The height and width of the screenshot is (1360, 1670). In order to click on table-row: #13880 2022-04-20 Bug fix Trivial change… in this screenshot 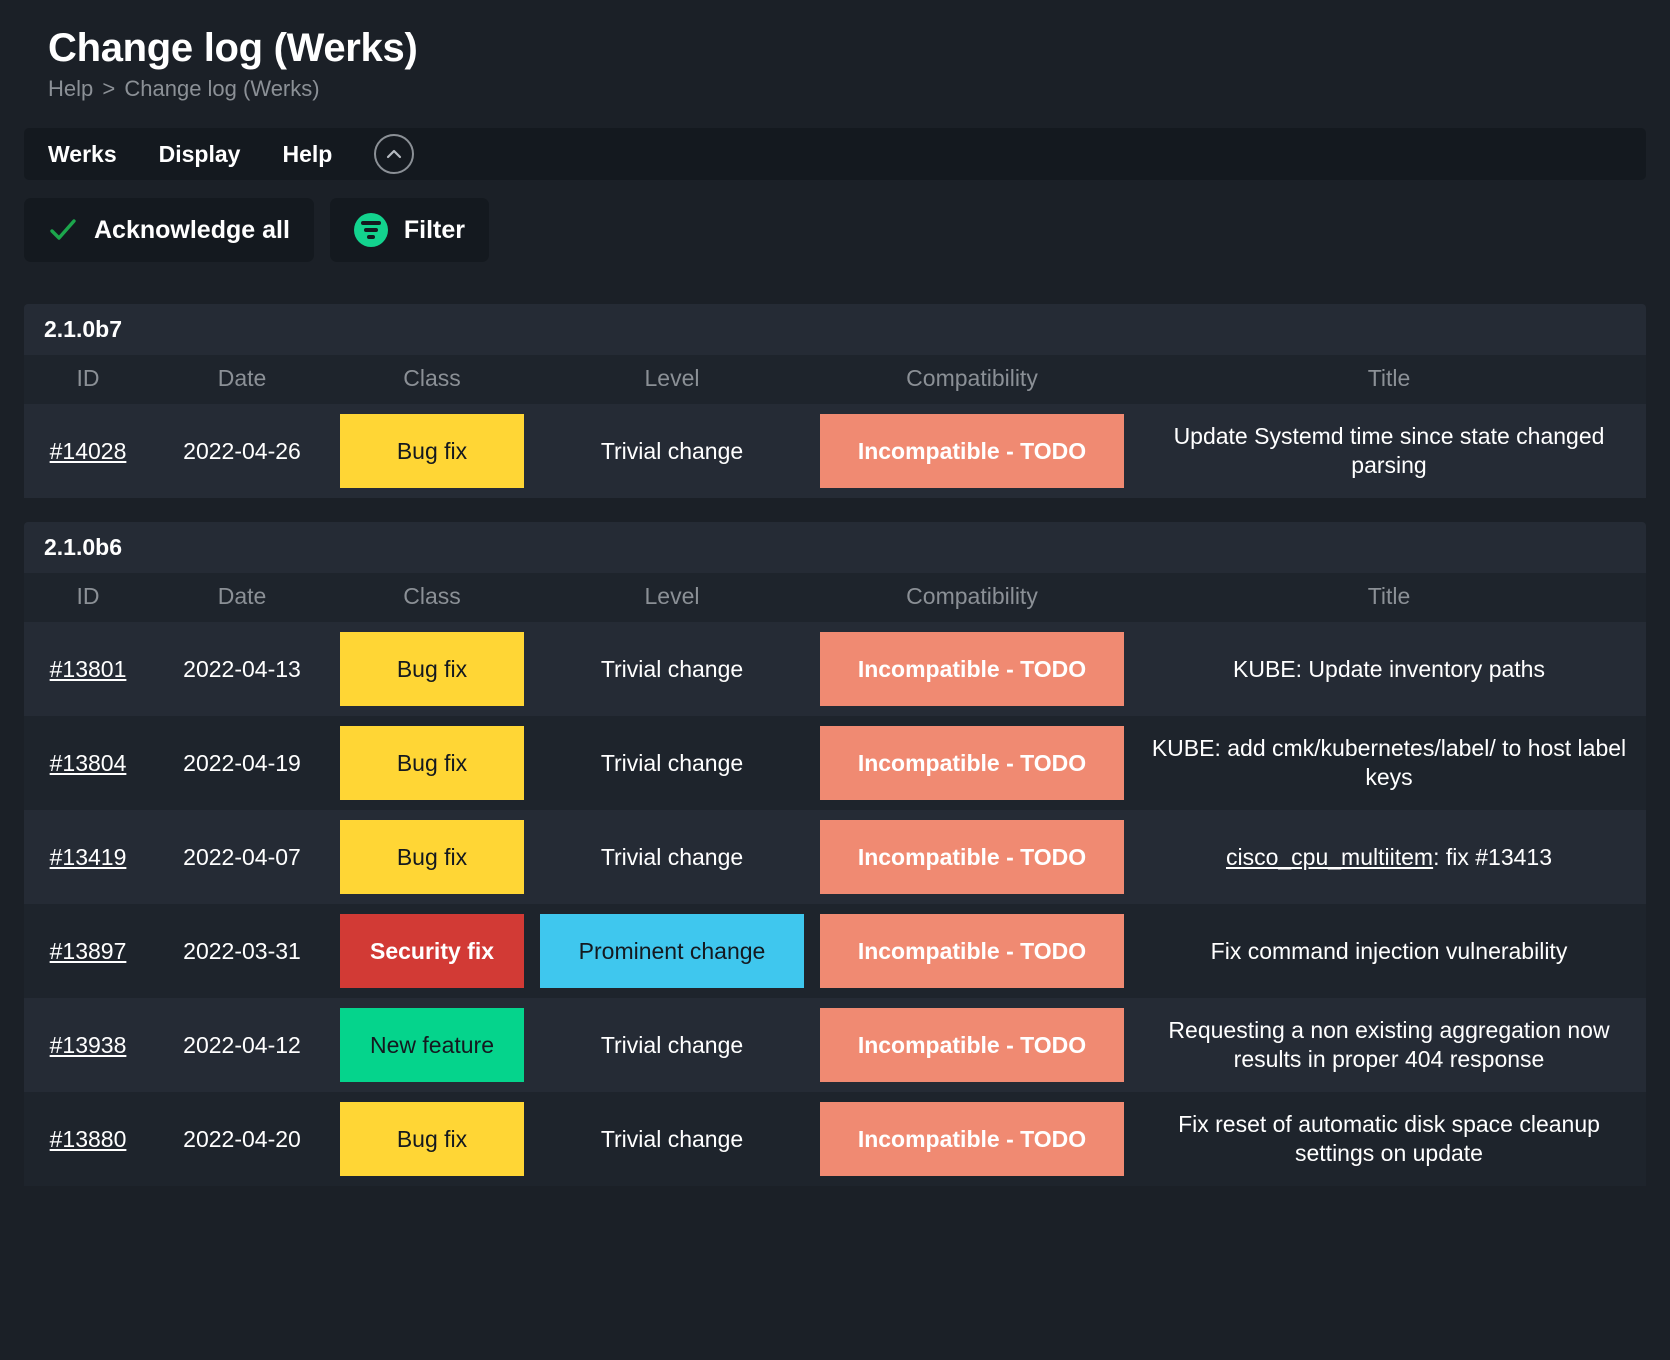, I will do `click(835, 1139)`.